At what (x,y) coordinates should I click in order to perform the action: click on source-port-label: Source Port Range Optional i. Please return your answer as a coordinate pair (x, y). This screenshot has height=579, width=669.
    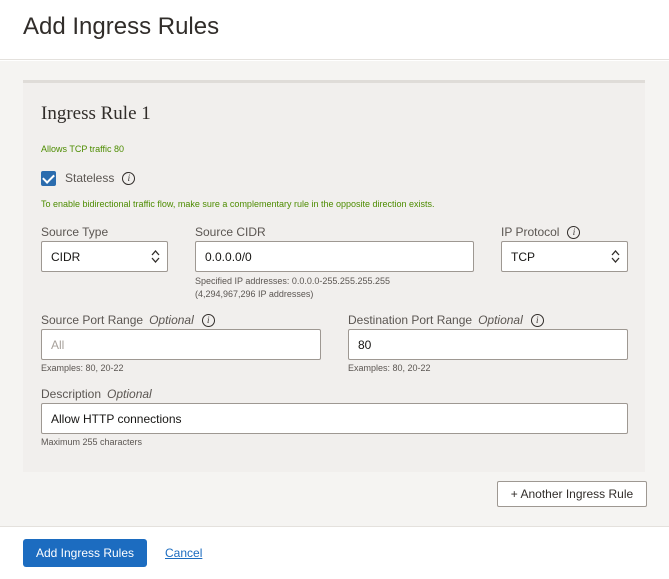
    Looking at the image, I should click on (128, 320).